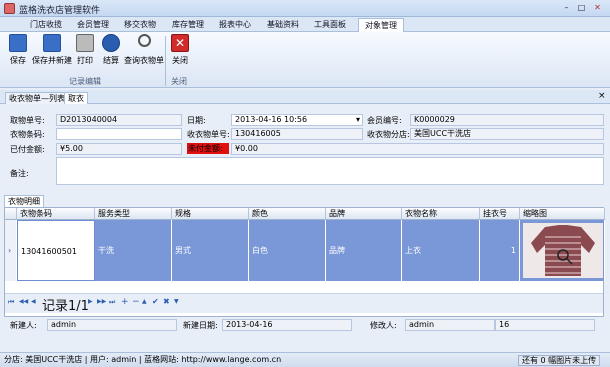 The height and width of the screenshot is (367, 610). Describe the element at coordinates (144, 40) in the screenshot. I see `search-icon` at that location.